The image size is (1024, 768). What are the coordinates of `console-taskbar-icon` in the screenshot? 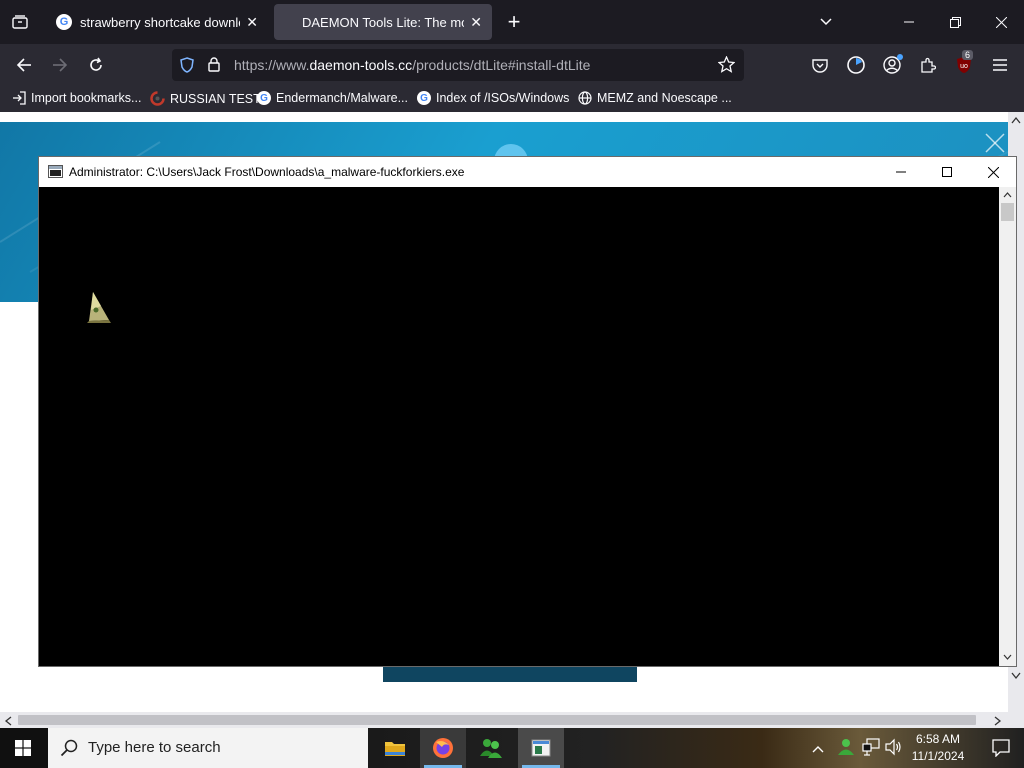 It's located at (541, 748).